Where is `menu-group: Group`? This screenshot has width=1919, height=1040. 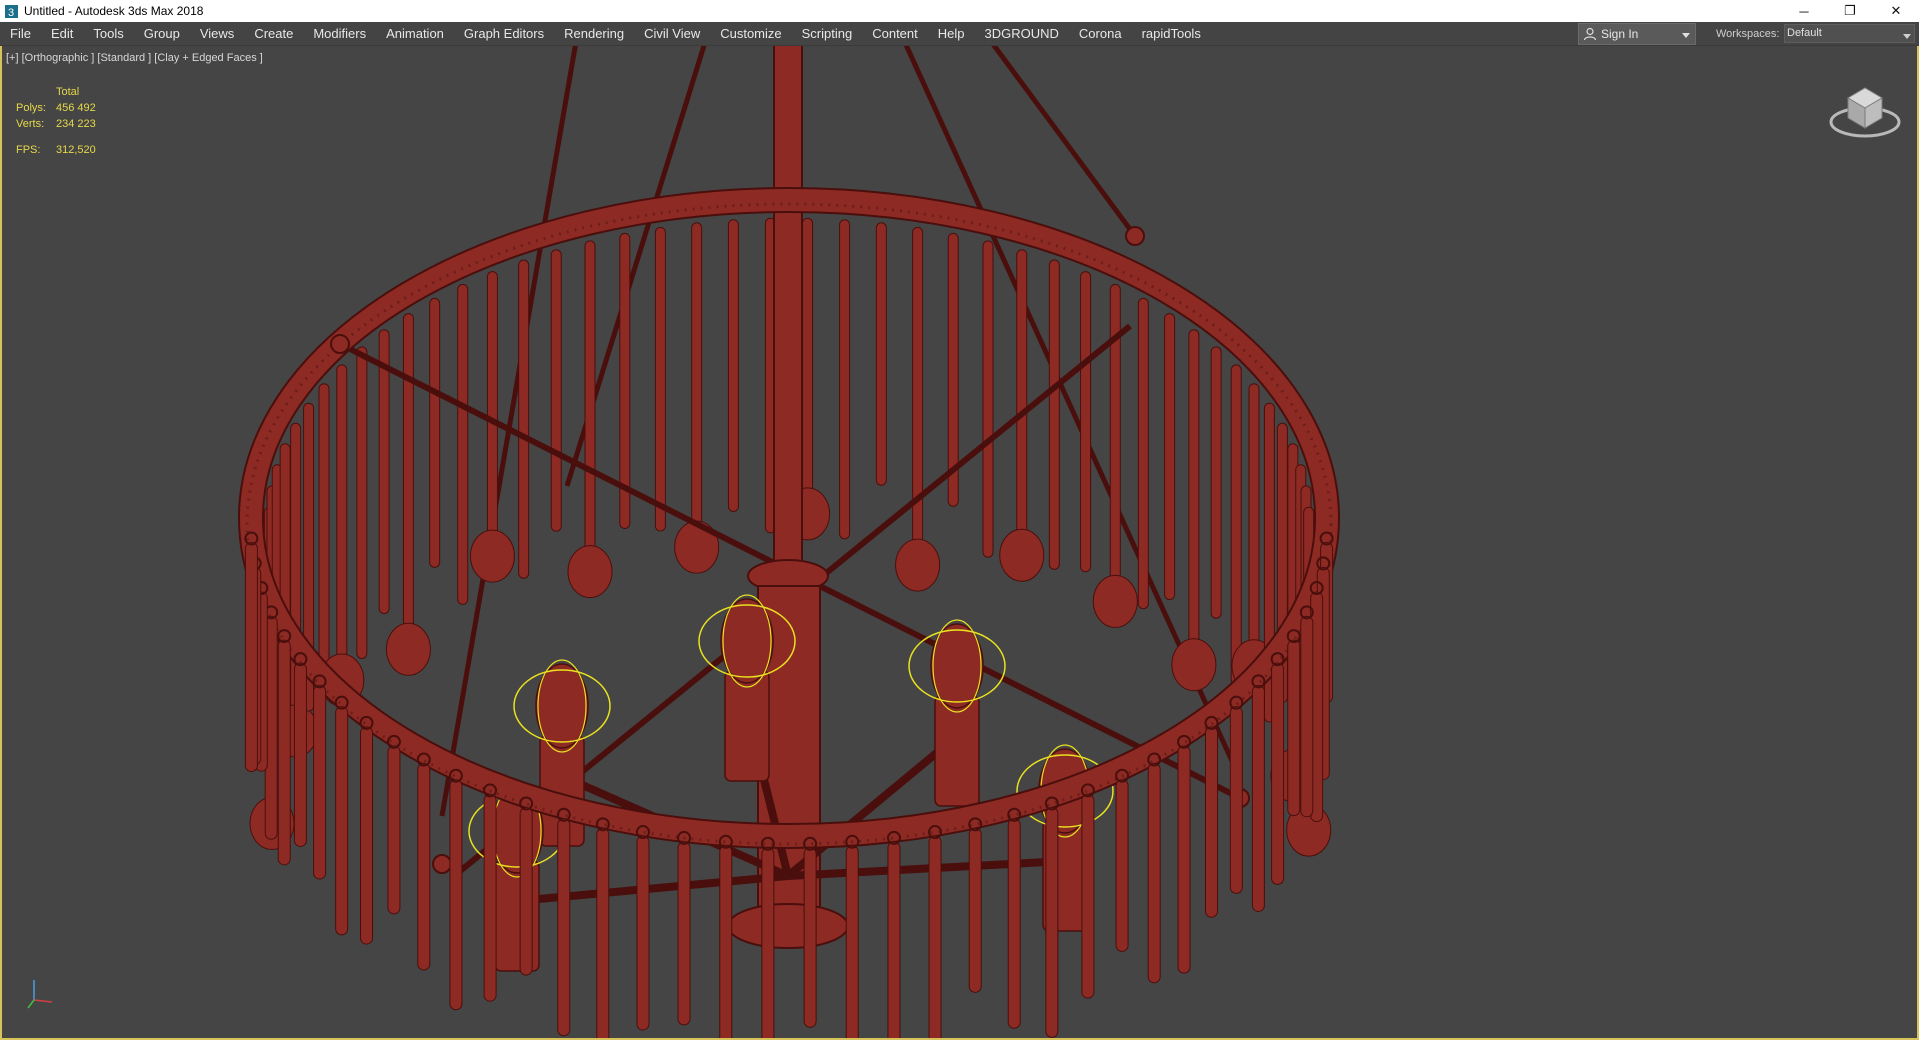
menu-group: Group is located at coordinates (162, 34).